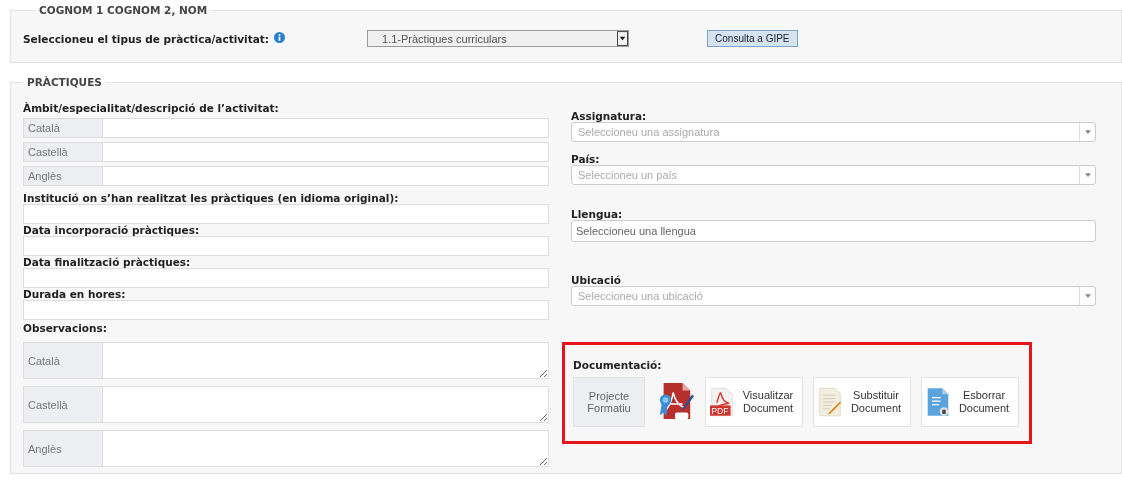  I want to click on gipe-button: Consulta a GIPE, so click(752, 38).